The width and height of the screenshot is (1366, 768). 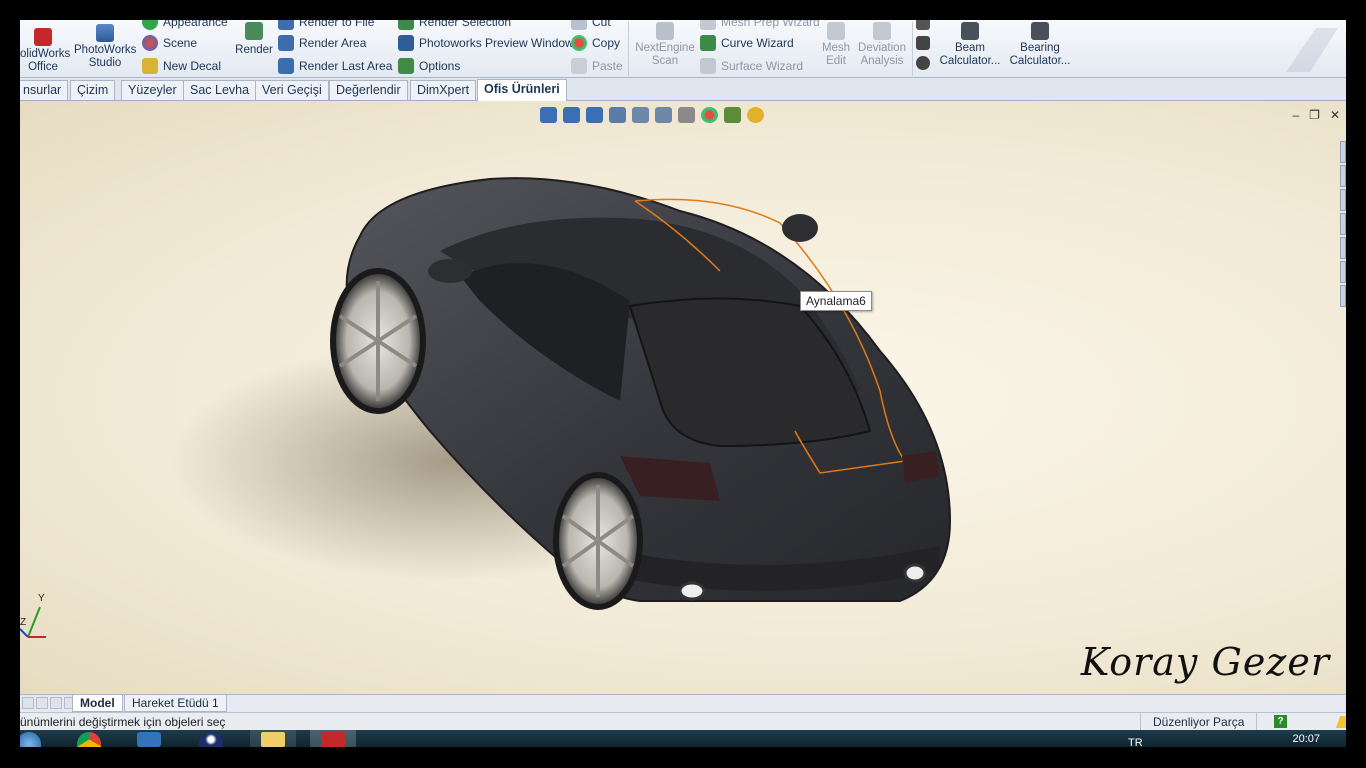 I want to click on preview-window-button: Photoworks Preview Window, so click(x=486, y=43).